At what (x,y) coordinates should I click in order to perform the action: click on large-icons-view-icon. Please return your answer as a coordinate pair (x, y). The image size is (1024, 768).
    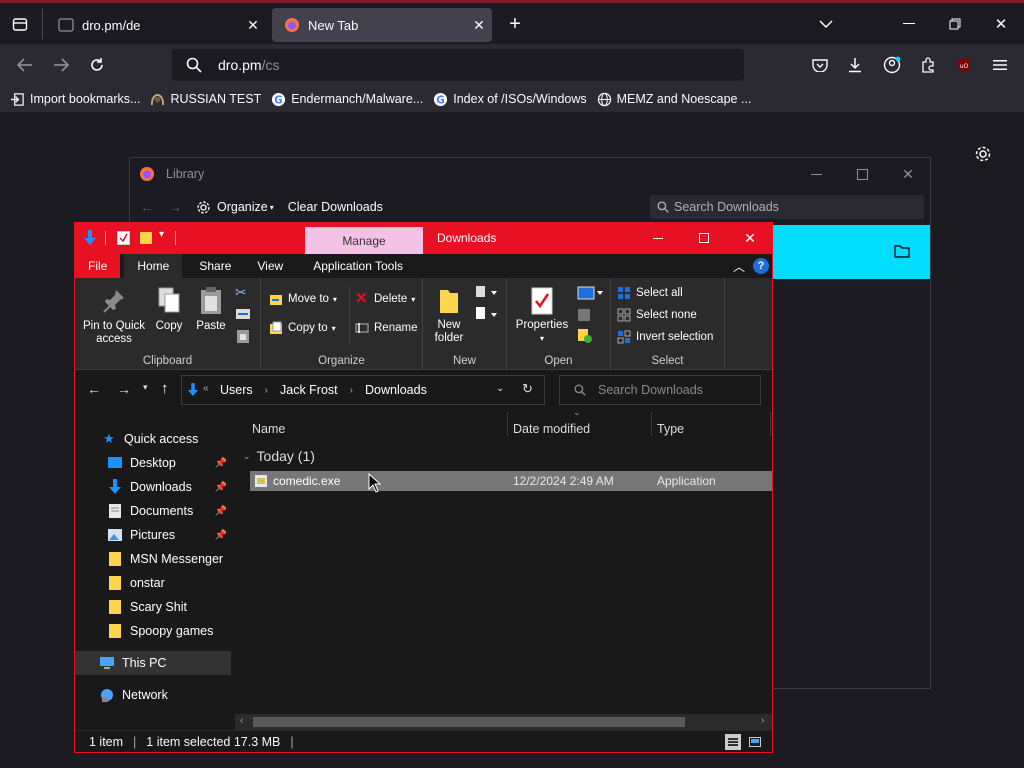
    Looking at the image, I should click on (755, 742).